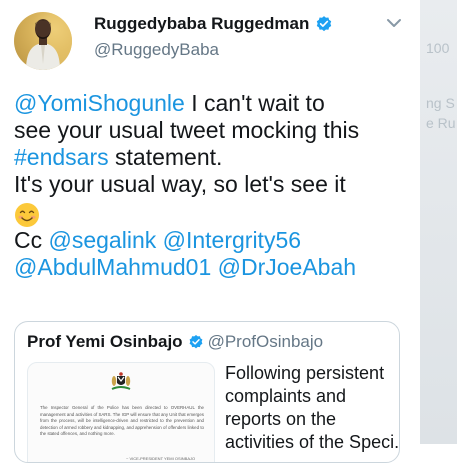 The width and height of the screenshot is (457, 463). What do you see at coordinates (281, 419) in the screenshot?
I see `quoted-text-line: reports on the` at bounding box center [281, 419].